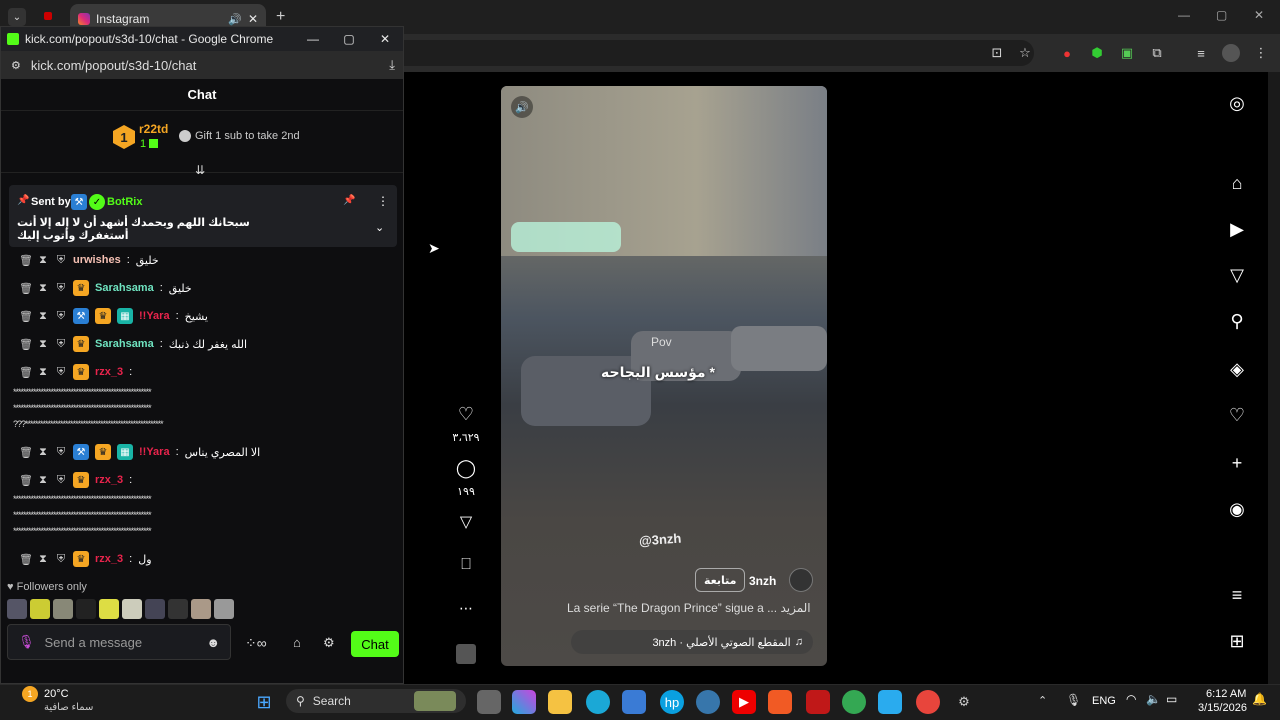 This screenshot has width=1280, height=720. I want to click on telegram-icon, so click(890, 702).